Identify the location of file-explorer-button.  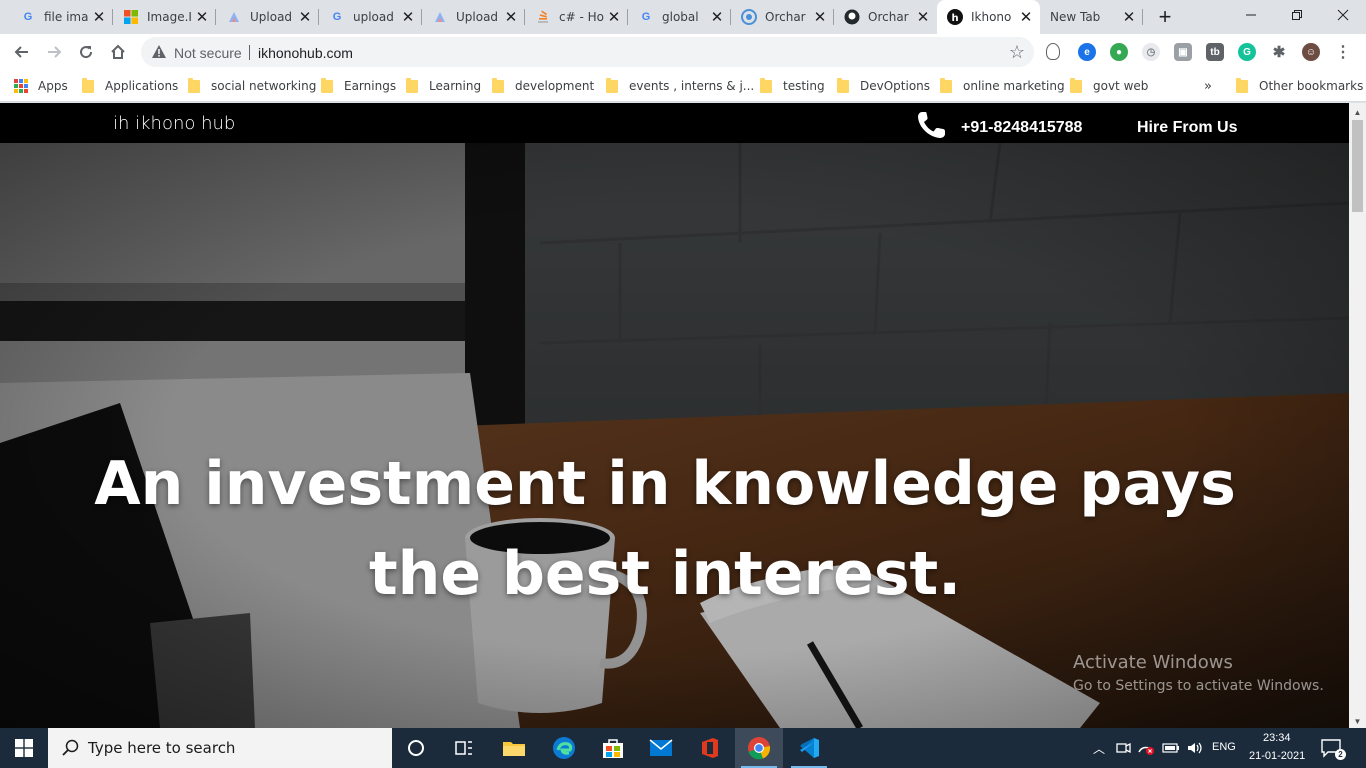
(514, 748).